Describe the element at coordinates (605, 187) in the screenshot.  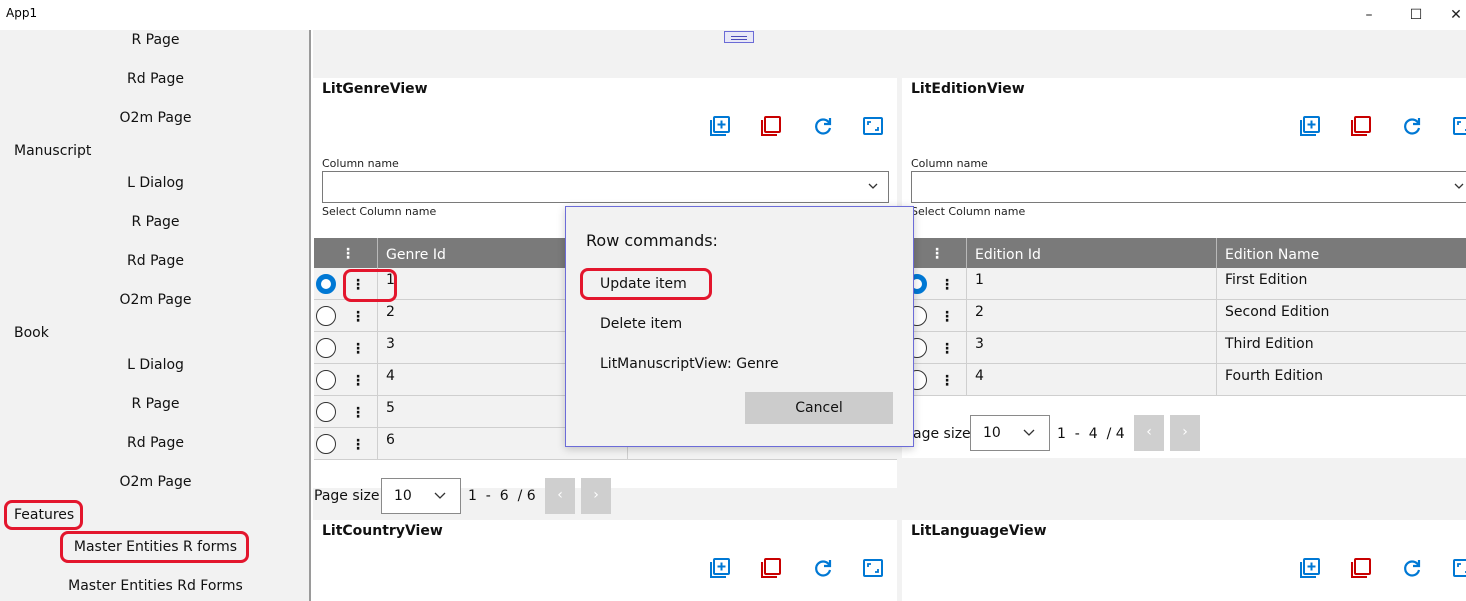
I see `genre-column-select` at that location.